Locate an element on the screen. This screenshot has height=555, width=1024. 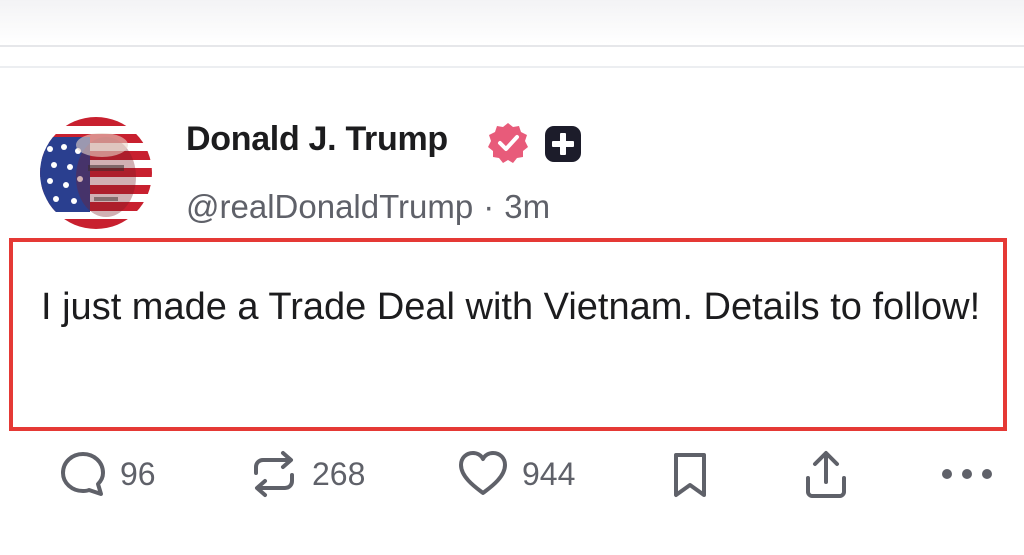
heart-icon is located at coordinates (483, 473).